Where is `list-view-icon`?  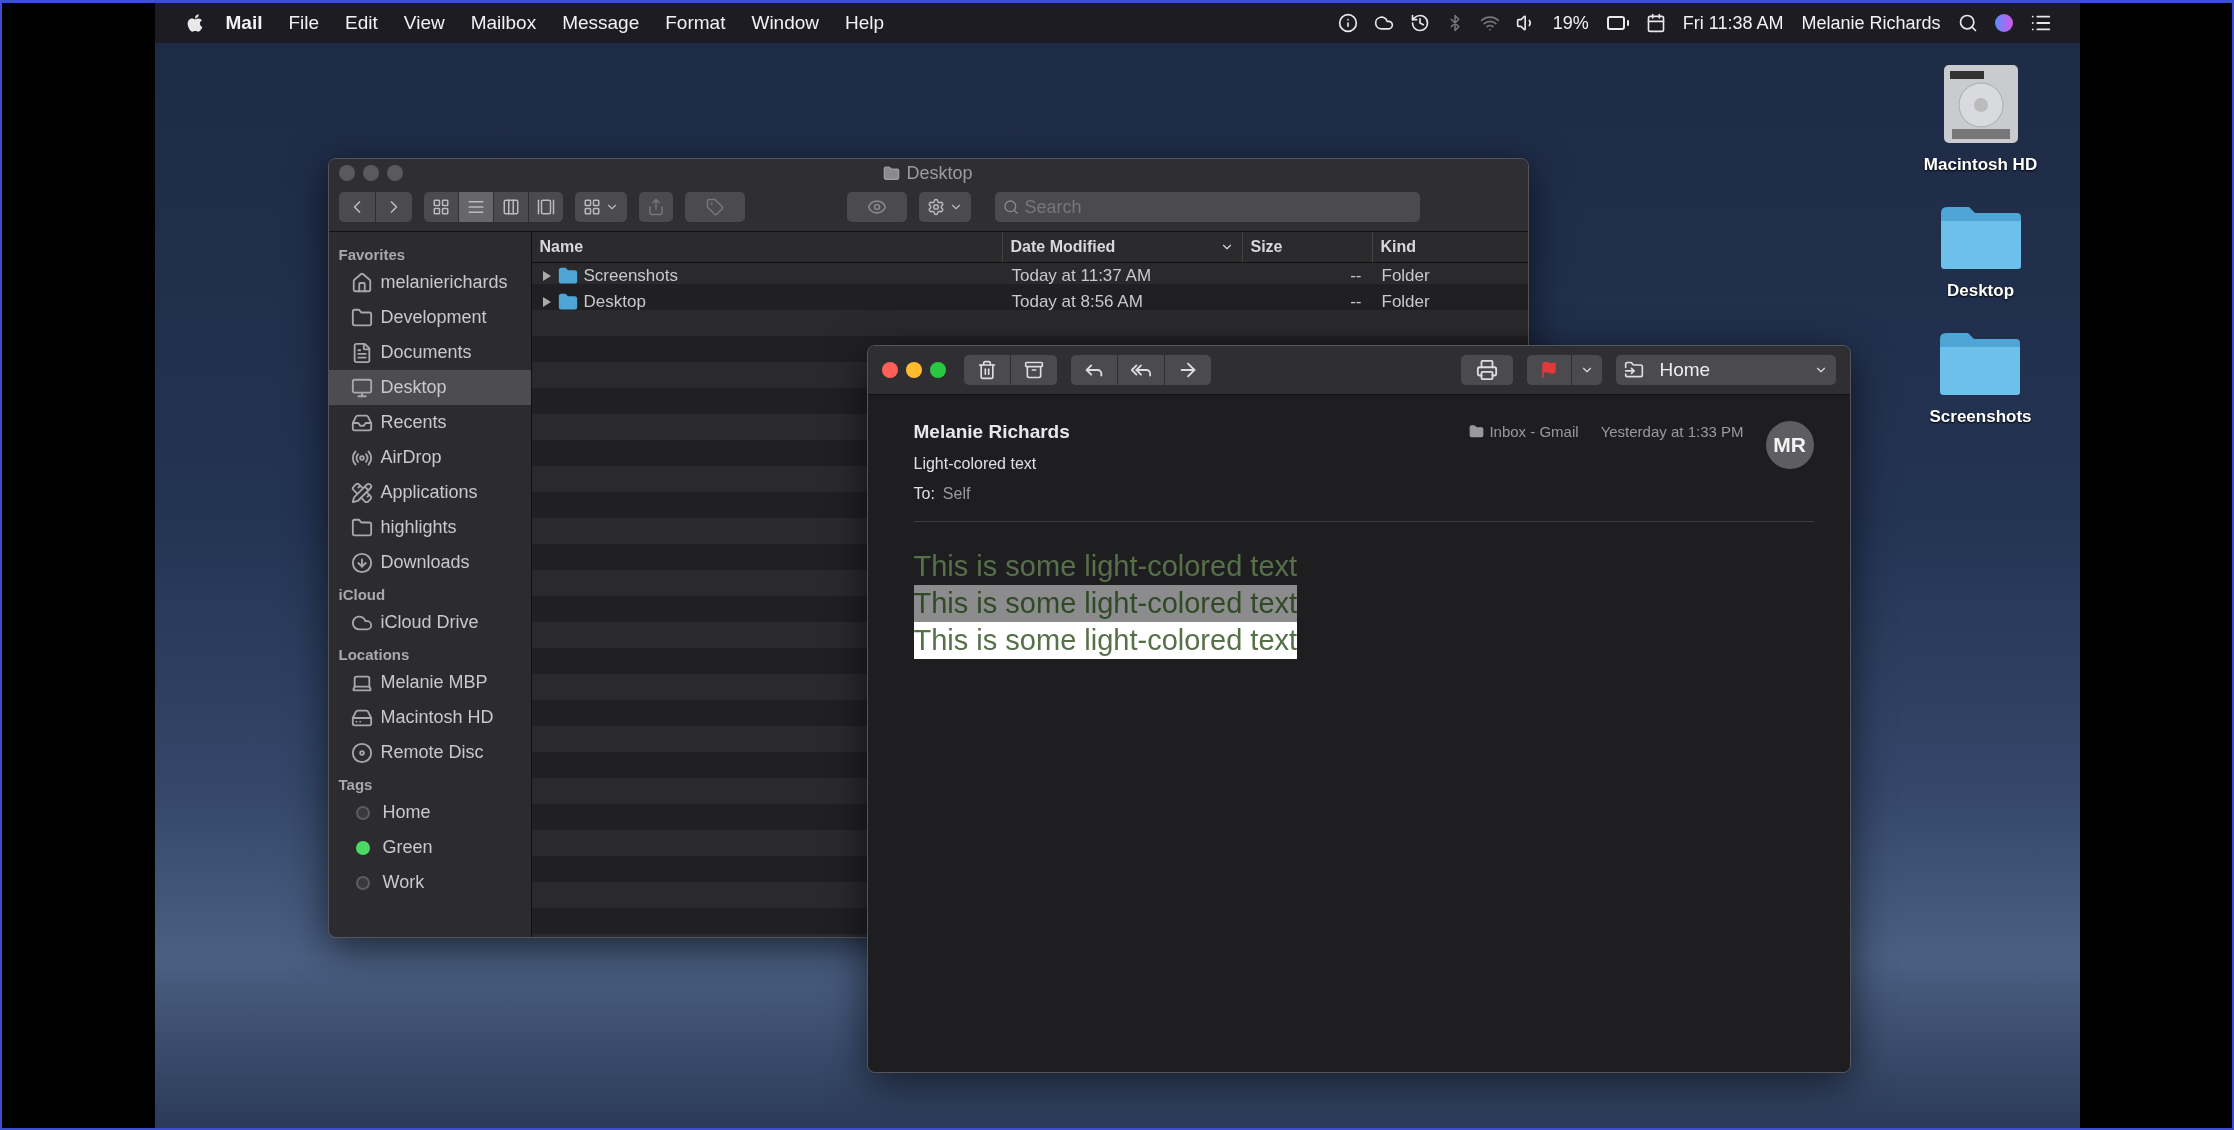
list-view-icon is located at coordinates (475, 207).